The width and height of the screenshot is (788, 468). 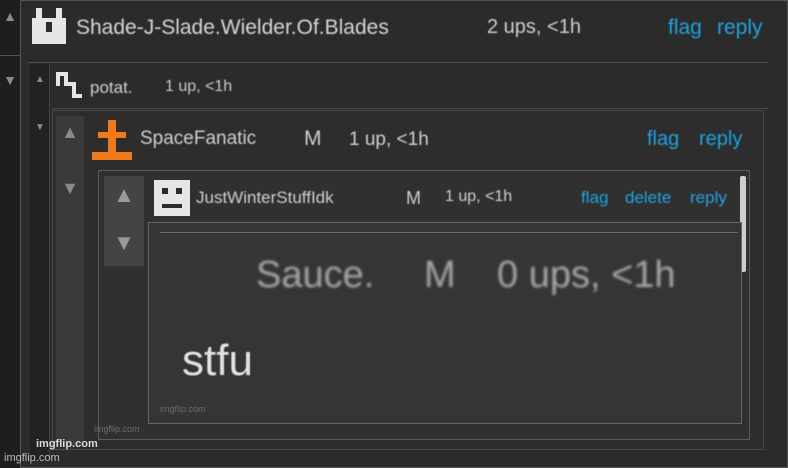 What do you see at coordinates (198, 139) in the screenshot?
I see `comment-username: SpaceFanatic` at bounding box center [198, 139].